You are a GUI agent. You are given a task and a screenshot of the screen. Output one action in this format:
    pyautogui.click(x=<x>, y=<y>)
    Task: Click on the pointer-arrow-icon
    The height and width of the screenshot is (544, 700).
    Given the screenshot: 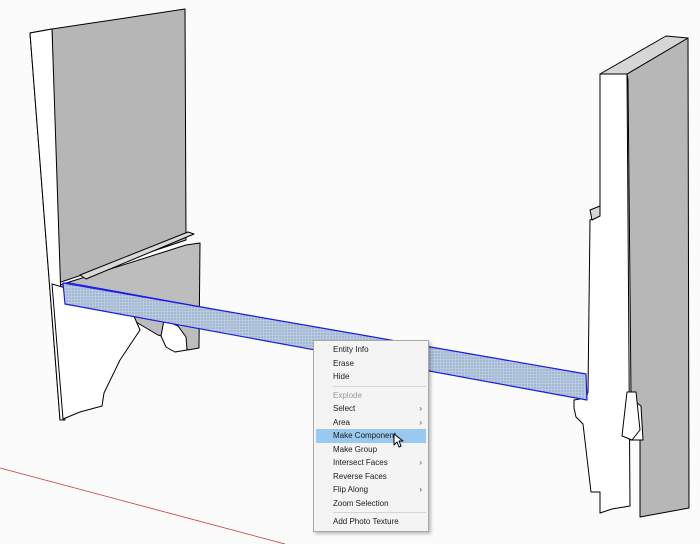 What is the action you would take?
    pyautogui.click(x=398, y=440)
    